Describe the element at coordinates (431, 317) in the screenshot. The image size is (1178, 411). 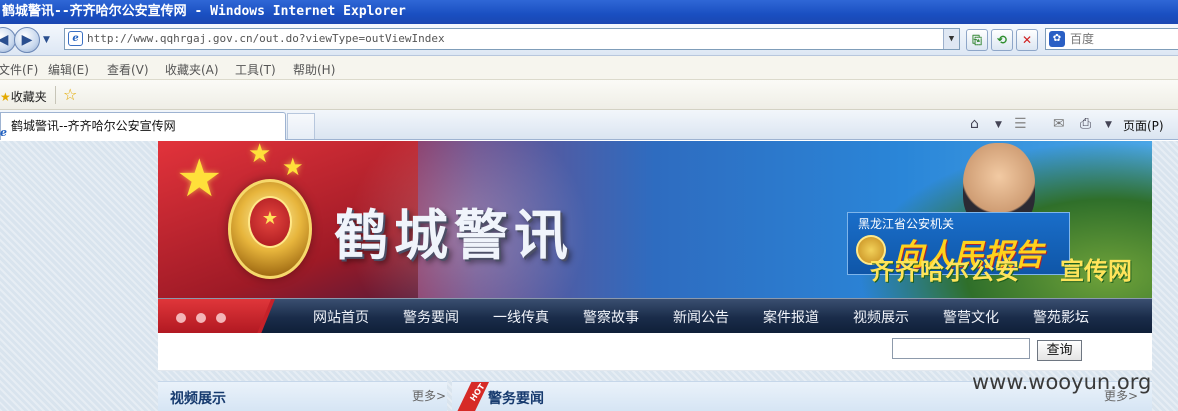
I see `nav-police-news: 警务要闻` at that location.